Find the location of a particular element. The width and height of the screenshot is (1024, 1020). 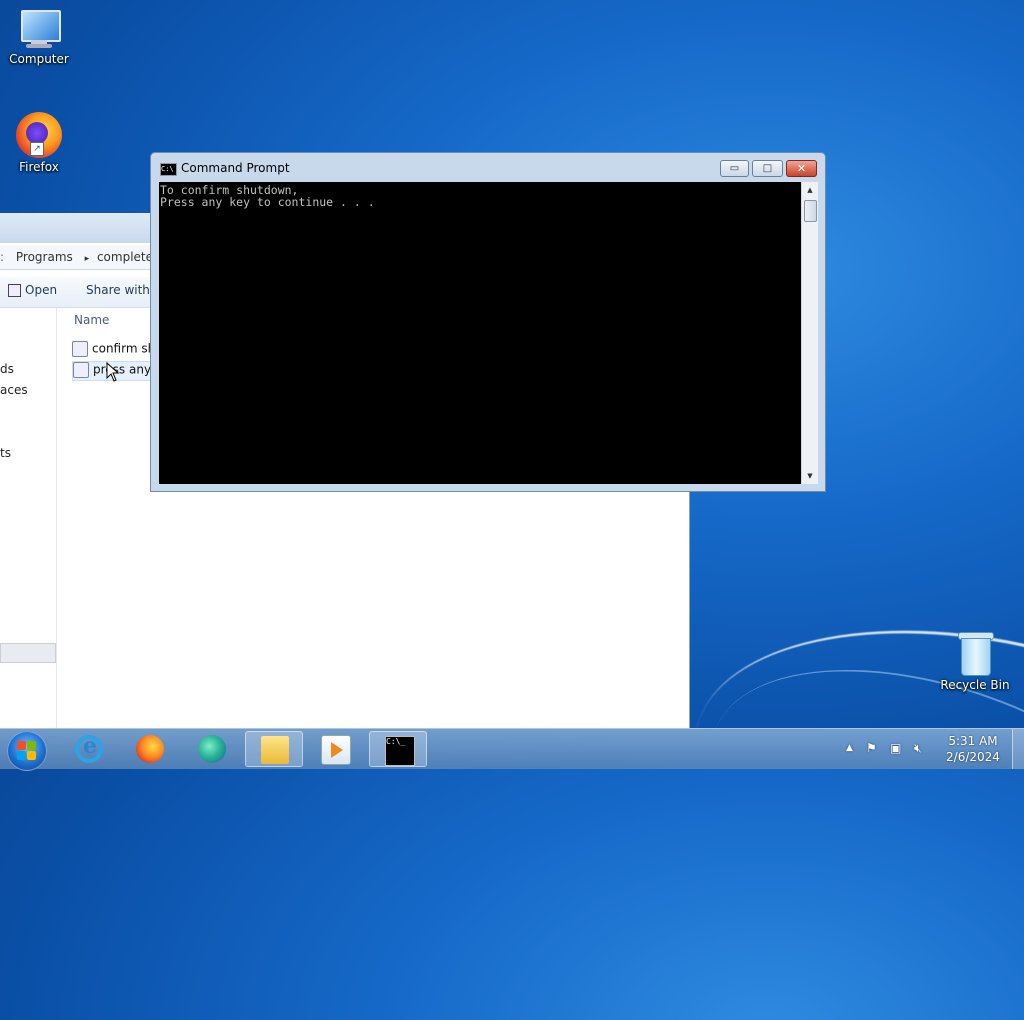

taskbar-edge is located at coordinates (212, 749).